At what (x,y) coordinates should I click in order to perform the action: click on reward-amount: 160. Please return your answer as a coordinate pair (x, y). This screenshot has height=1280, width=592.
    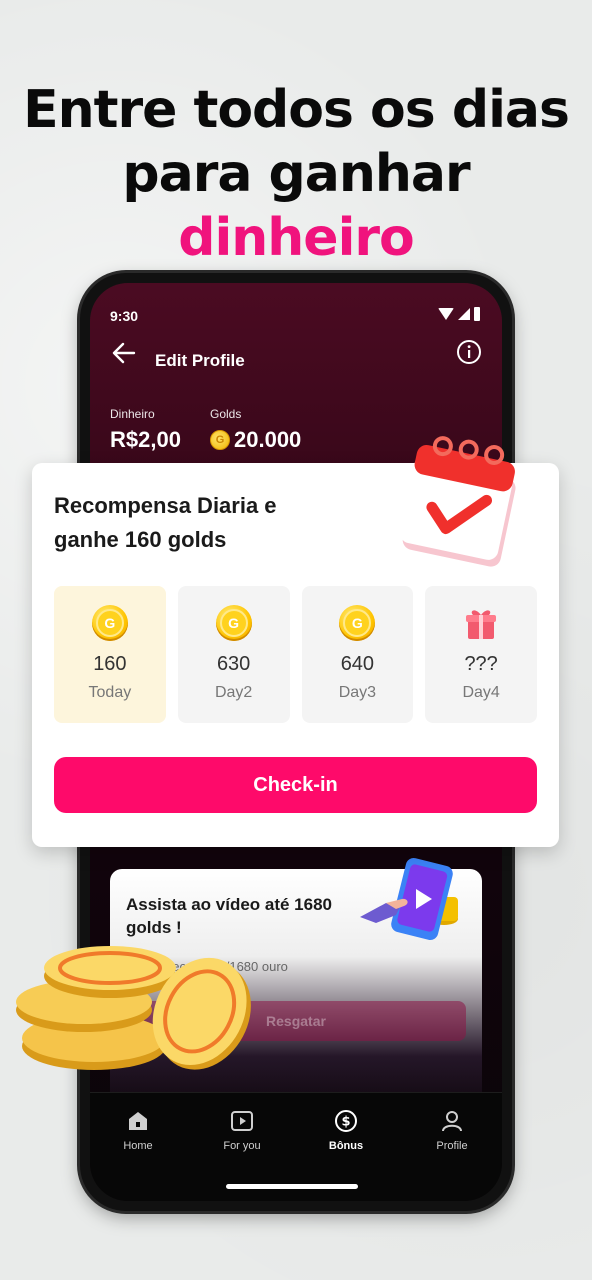
    Looking at the image, I should click on (110, 664).